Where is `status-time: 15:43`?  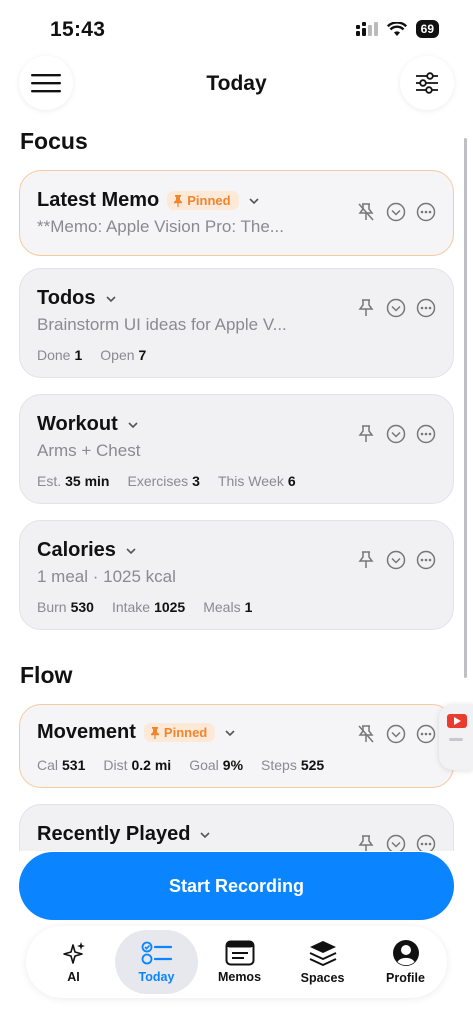
status-time: 15:43 is located at coordinates (78, 29).